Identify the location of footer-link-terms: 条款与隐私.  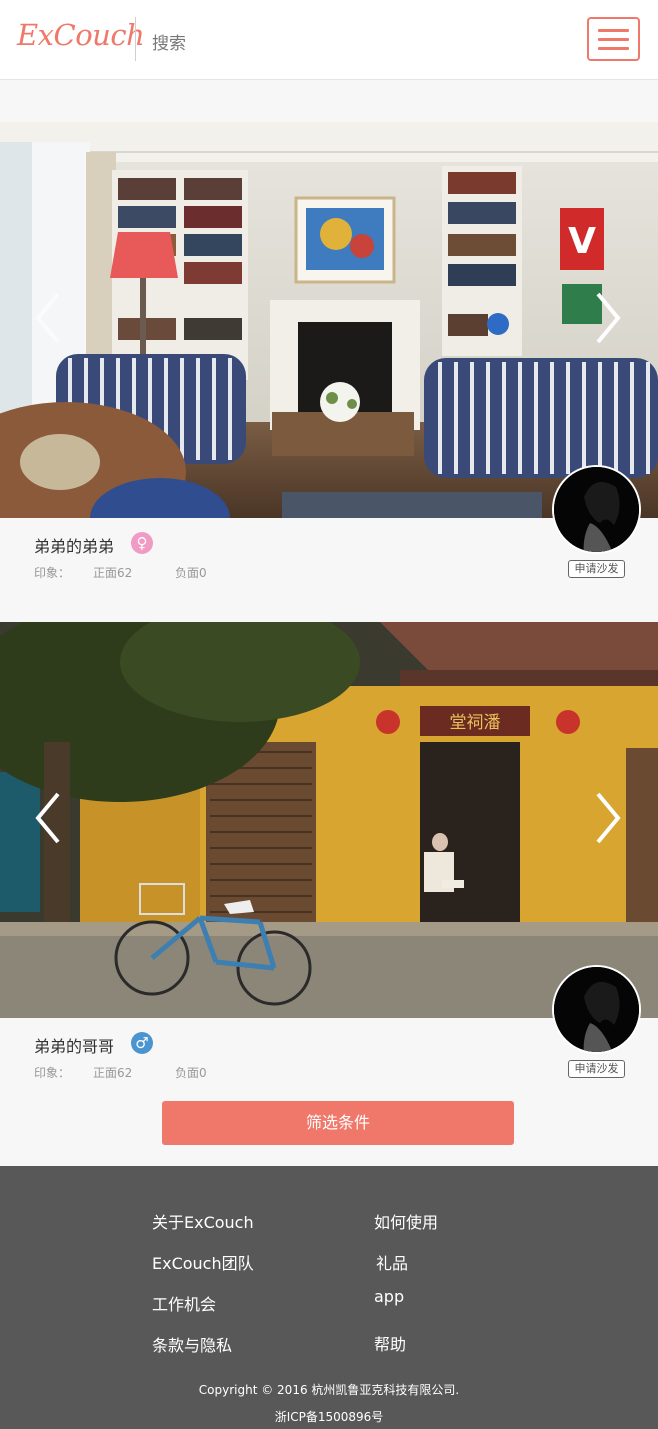
(192, 1344).